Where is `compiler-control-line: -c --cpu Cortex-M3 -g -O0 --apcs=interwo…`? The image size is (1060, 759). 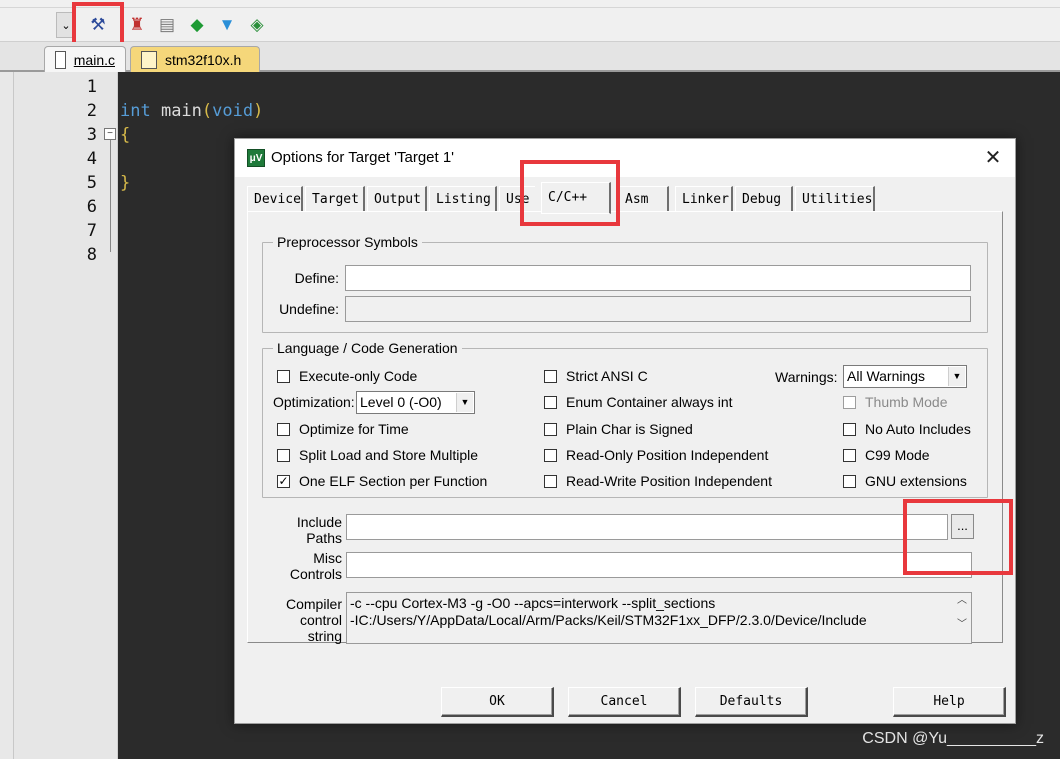
compiler-control-line: -c --cpu Cortex-M3 -g -O0 --apcs=interwo… is located at coordinates (533, 603).